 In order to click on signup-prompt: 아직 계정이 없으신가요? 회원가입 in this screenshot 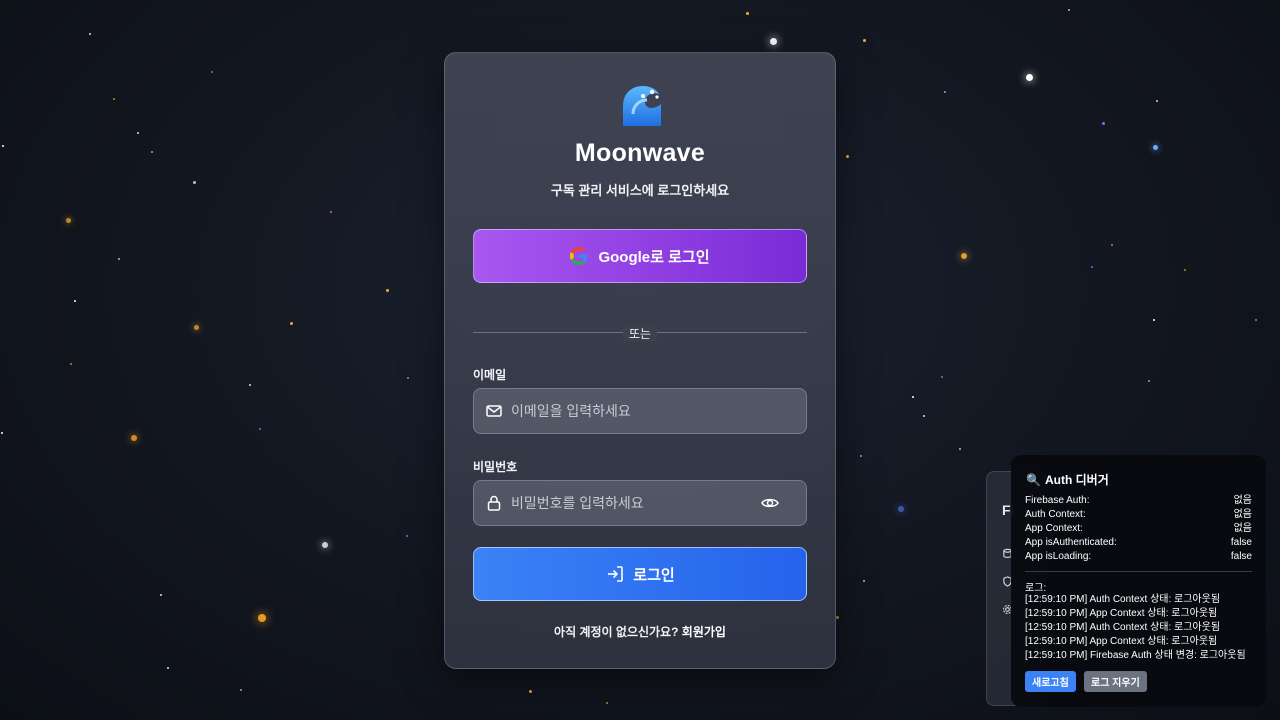, I will do `click(640, 632)`.